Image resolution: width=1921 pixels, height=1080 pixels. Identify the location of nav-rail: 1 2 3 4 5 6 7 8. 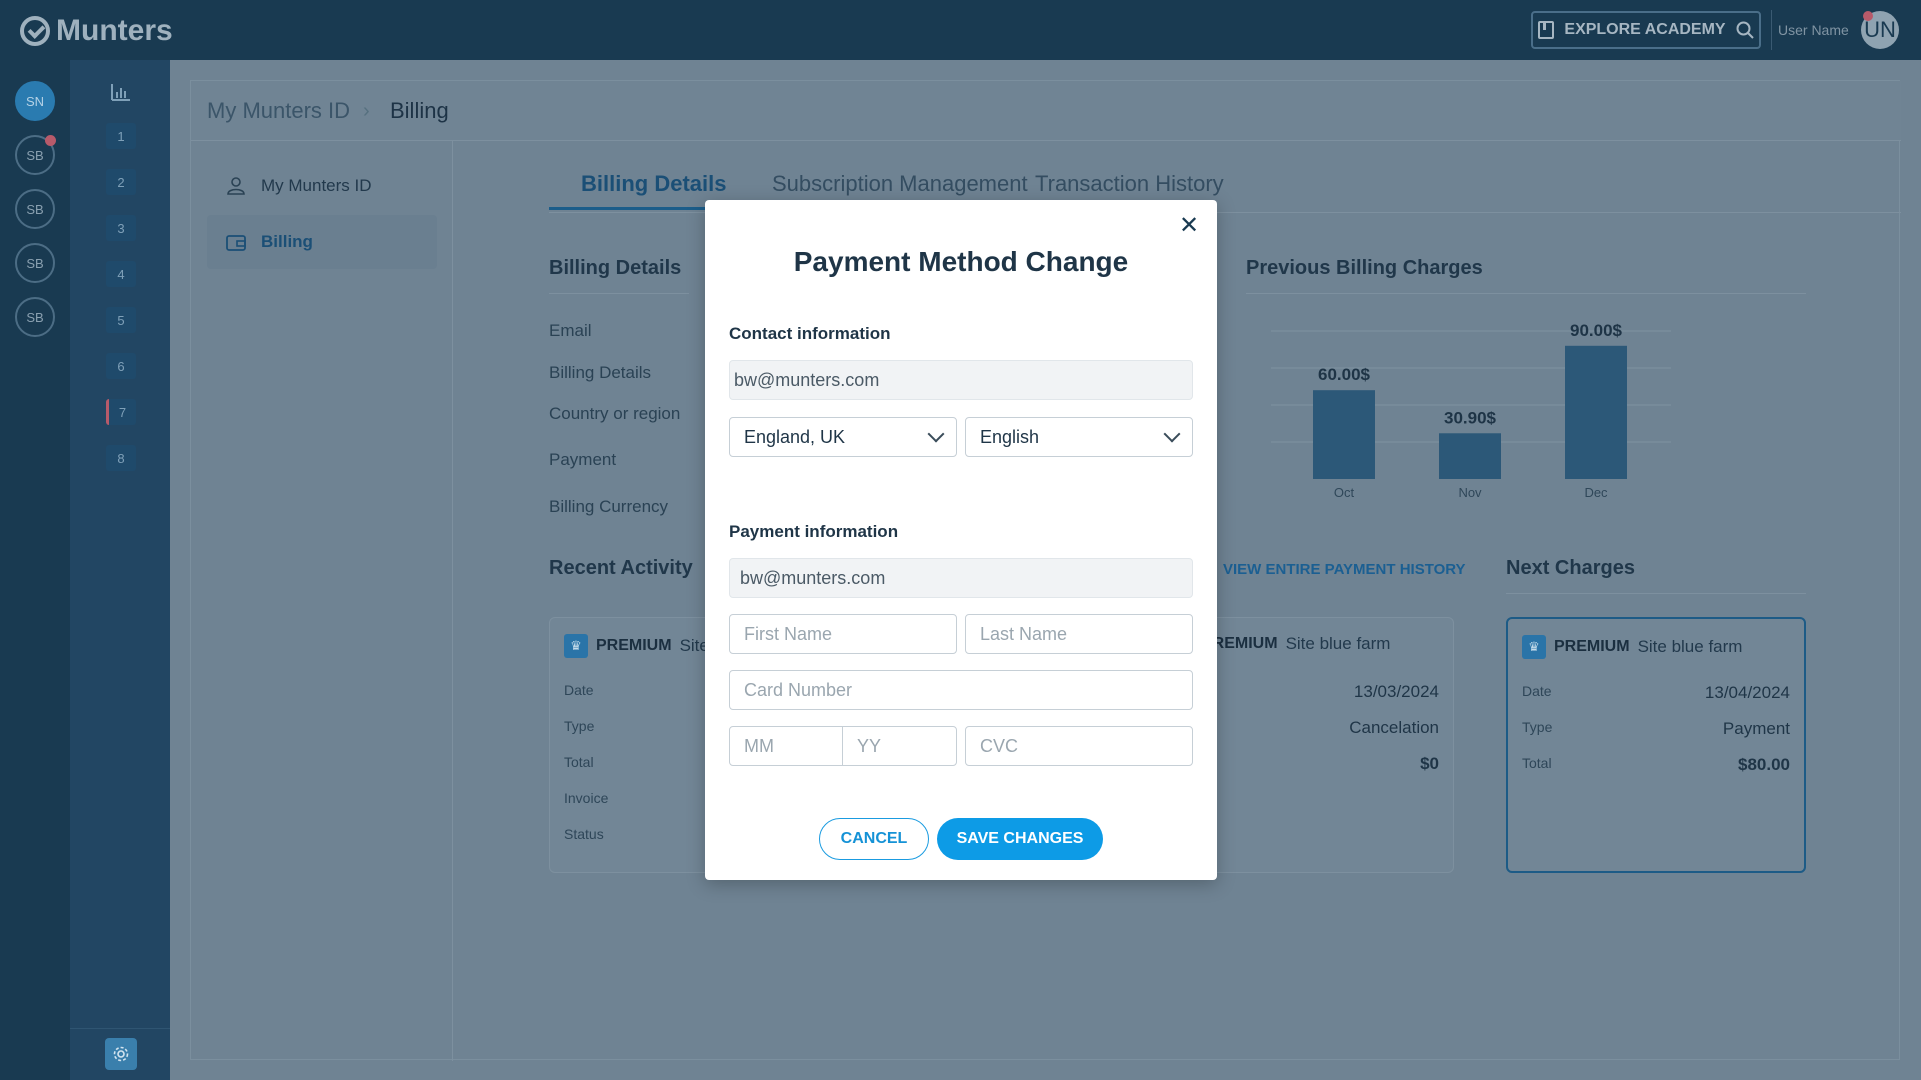
(120, 570).